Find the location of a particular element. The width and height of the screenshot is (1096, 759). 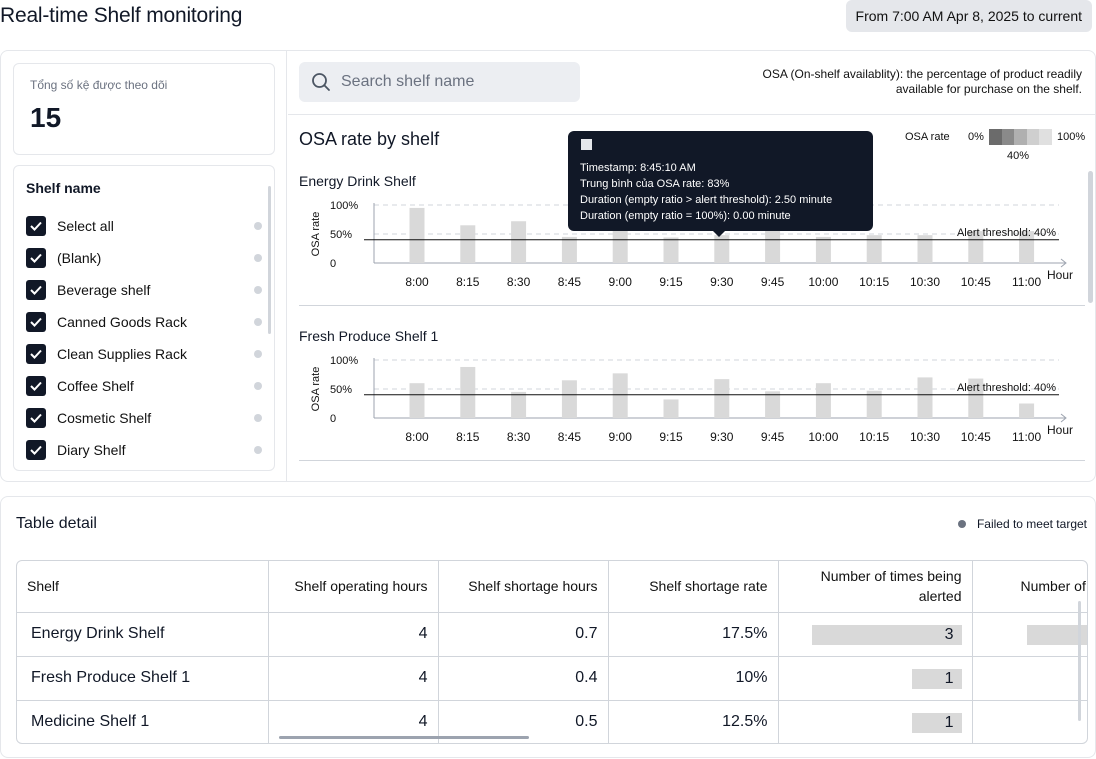

cell-shortage-hours: 0.7 is located at coordinates (523, 634).